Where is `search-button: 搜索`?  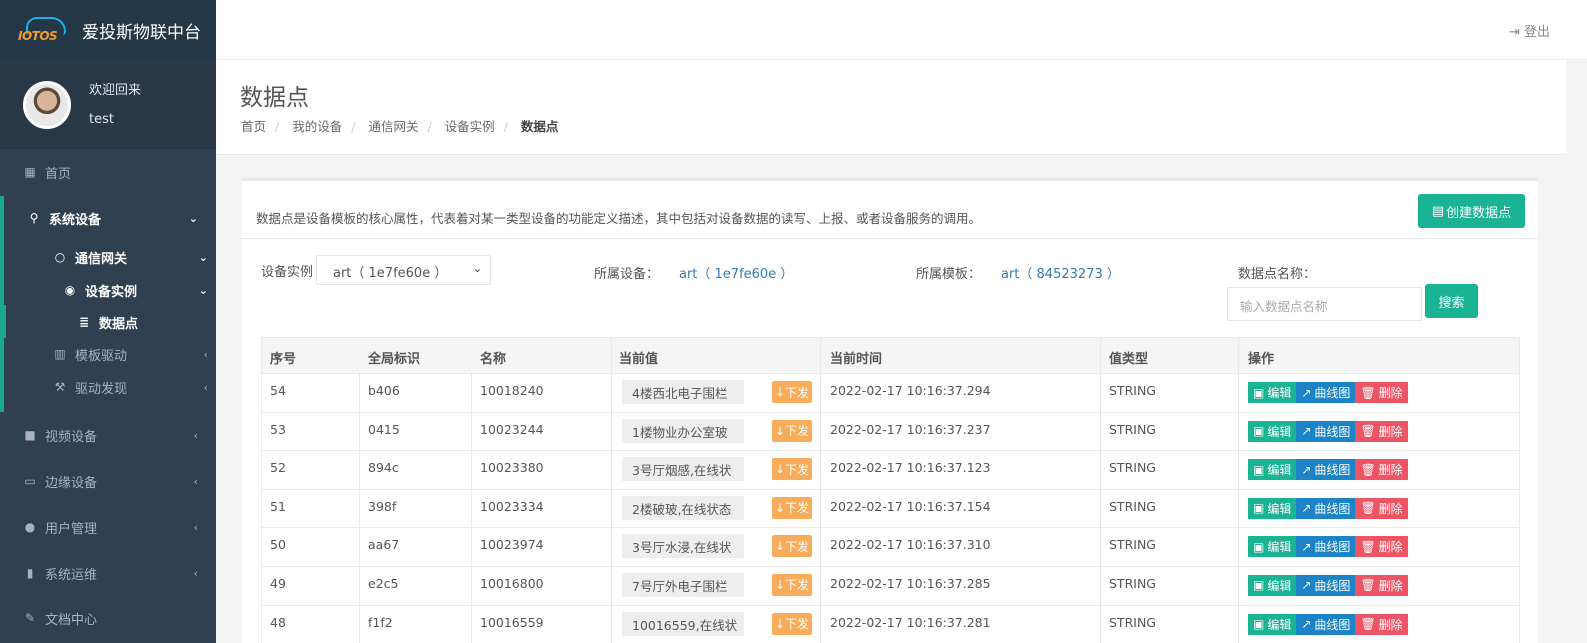
search-button: 搜索 is located at coordinates (1451, 301).